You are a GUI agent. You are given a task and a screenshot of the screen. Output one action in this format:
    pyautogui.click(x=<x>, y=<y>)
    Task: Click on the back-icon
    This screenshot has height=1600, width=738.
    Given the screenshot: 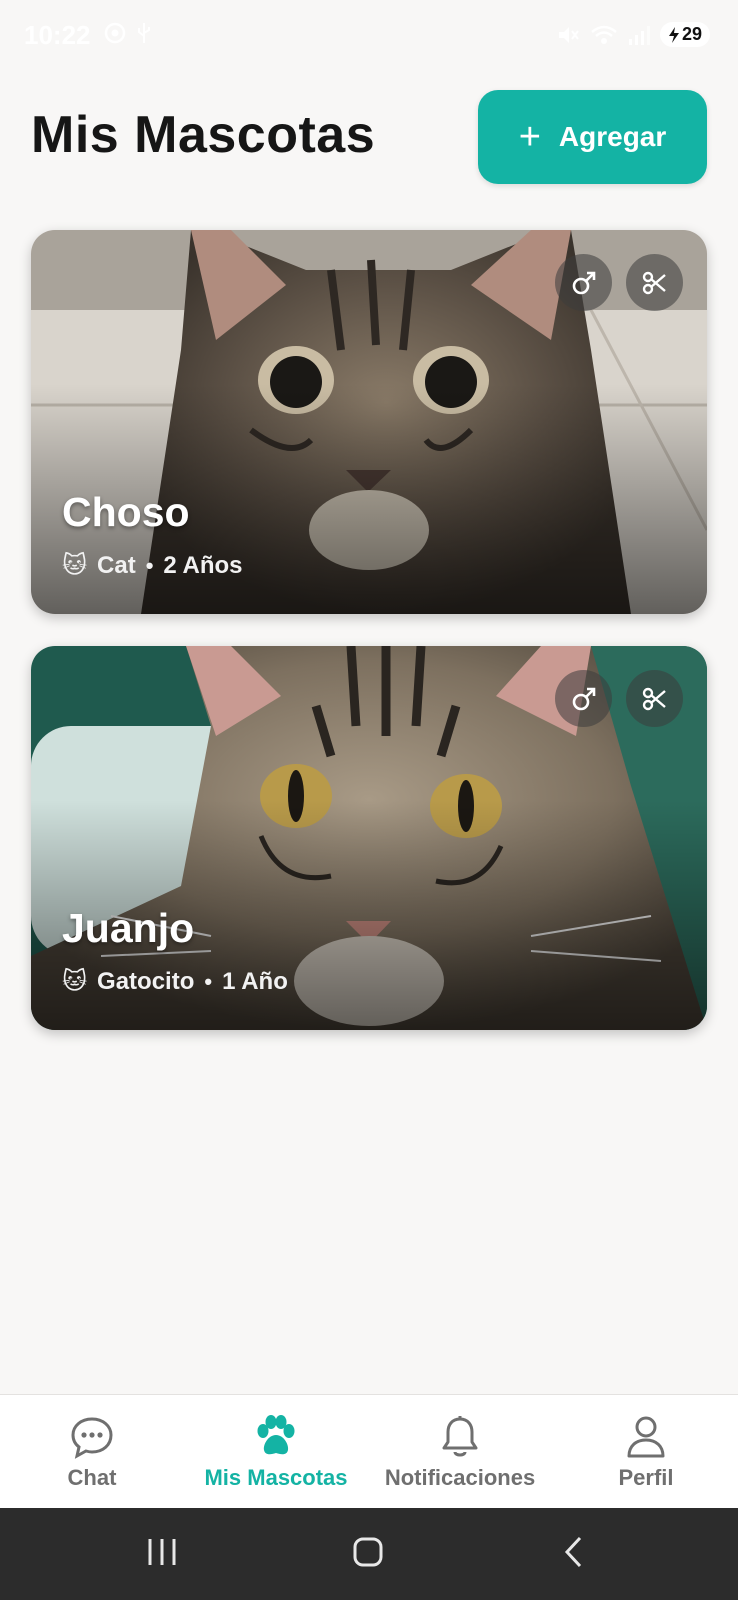 What is the action you would take?
    pyautogui.click(x=574, y=1554)
    